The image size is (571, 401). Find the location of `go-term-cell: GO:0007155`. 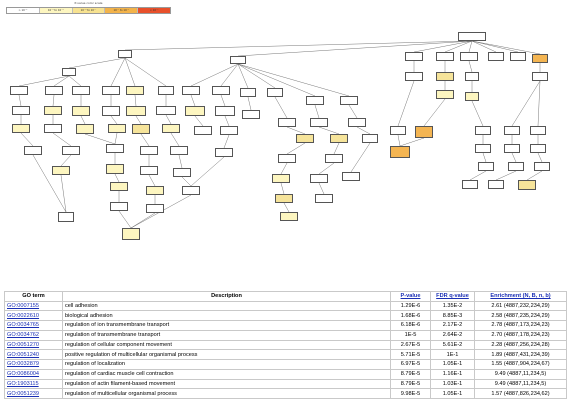

go-term-cell: GO:0007155 is located at coordinates (33, 306).